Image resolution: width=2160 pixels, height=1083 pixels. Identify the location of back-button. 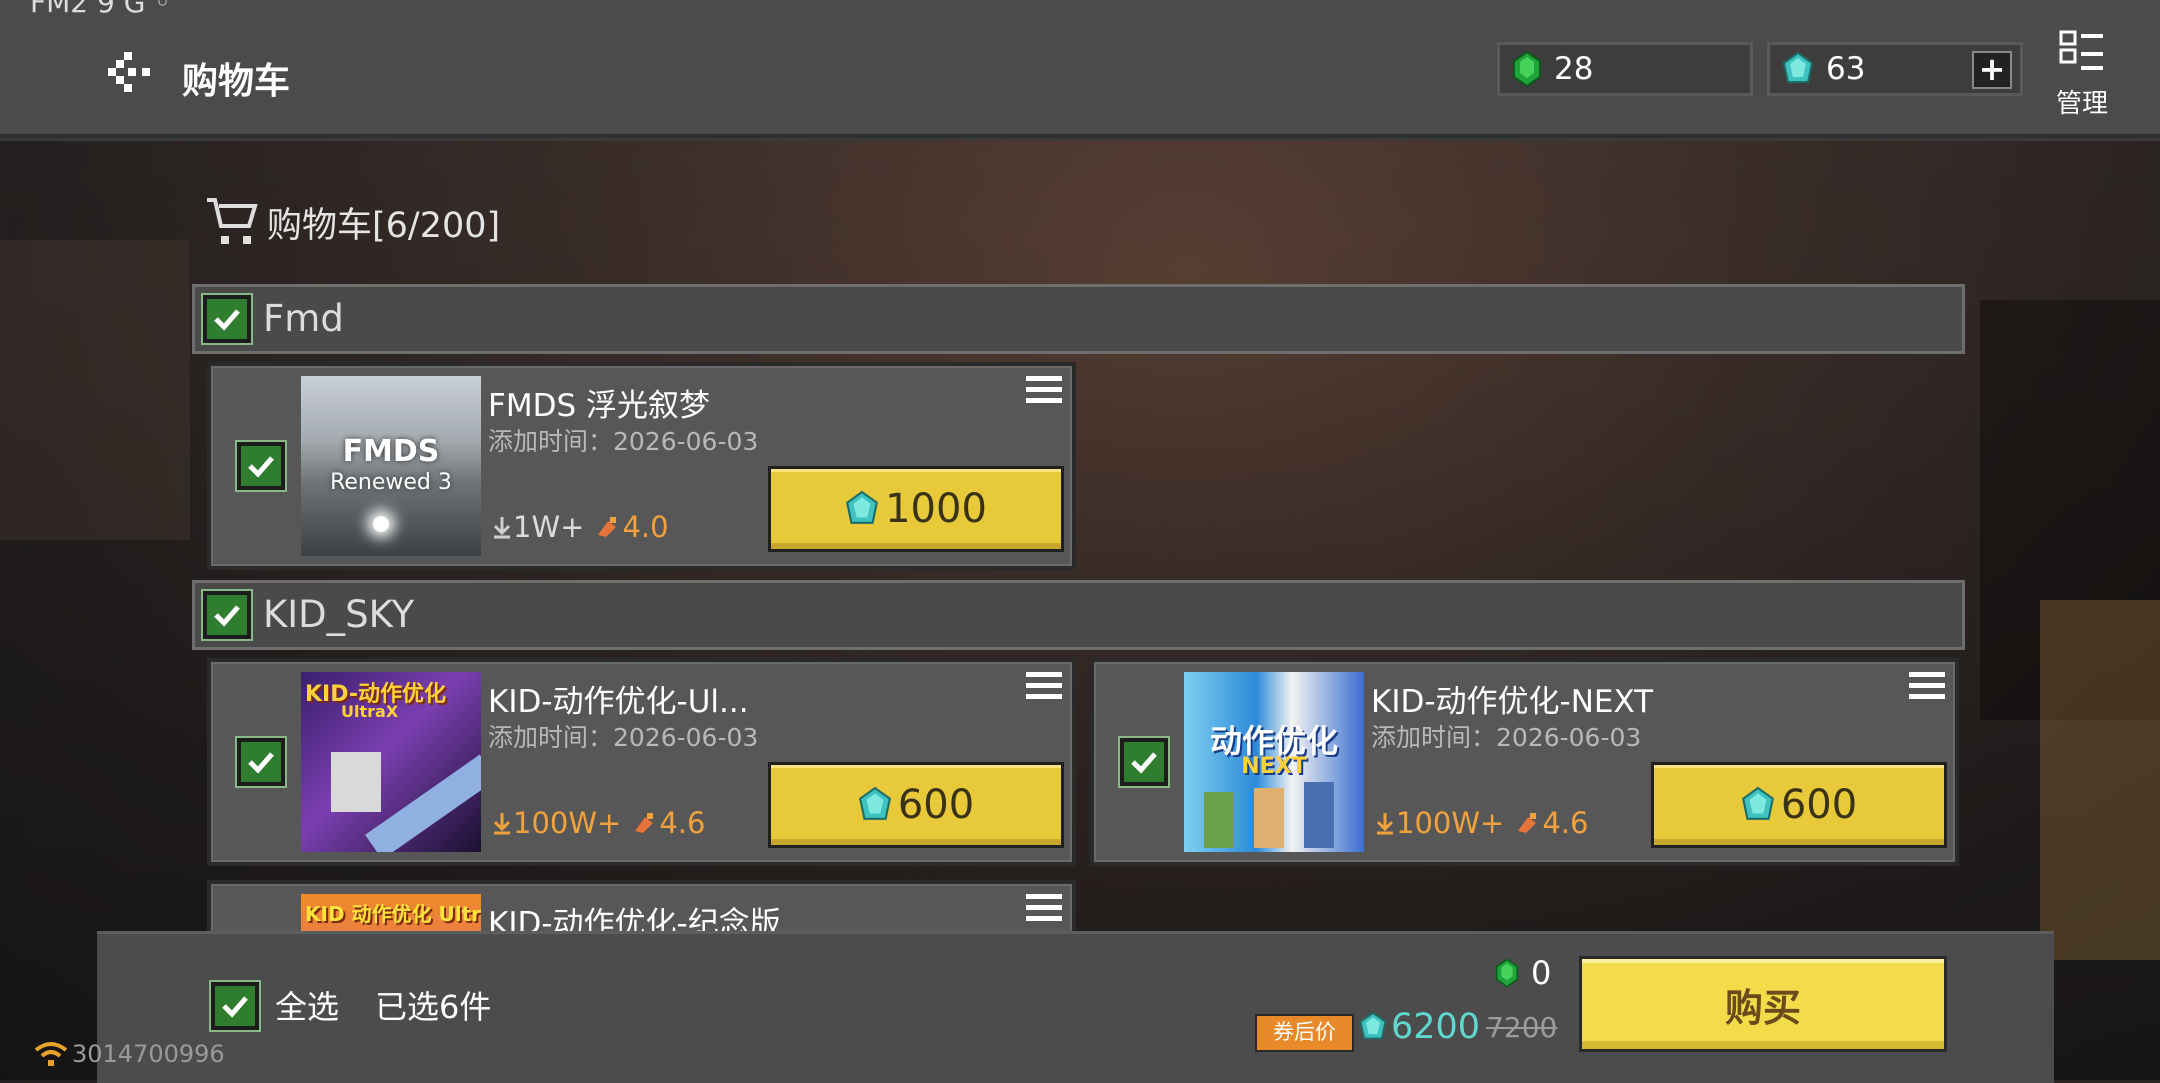
(134, 72).